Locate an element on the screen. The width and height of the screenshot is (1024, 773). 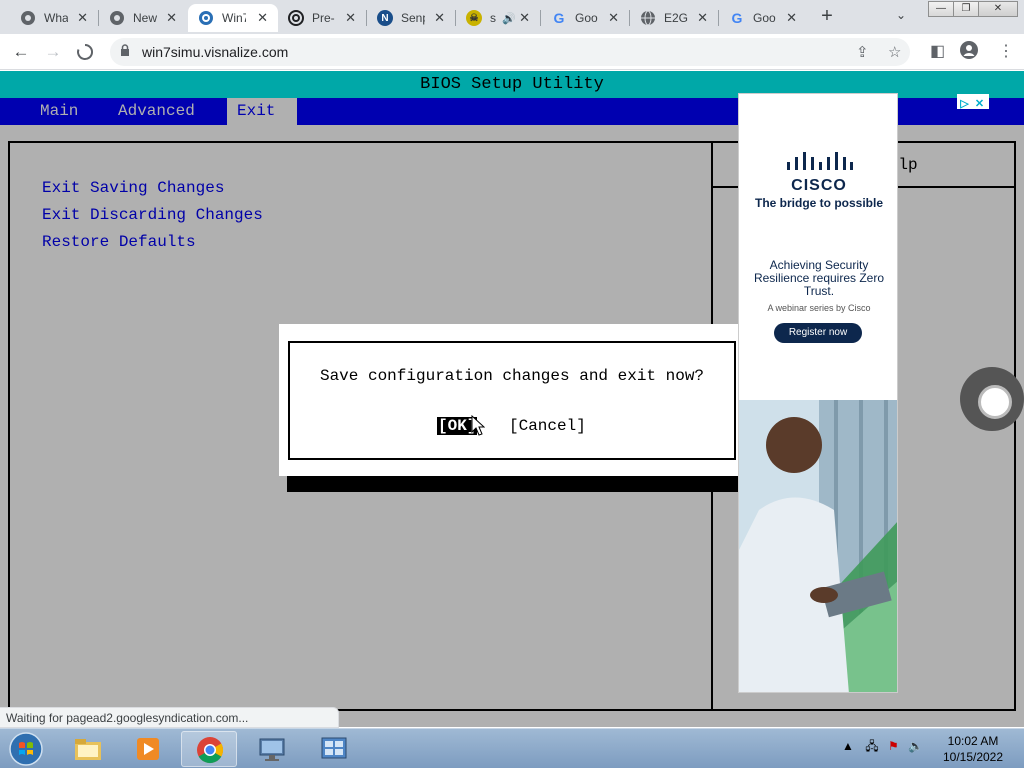
tab-1: What ✕ is located at coordinates (54, 18).